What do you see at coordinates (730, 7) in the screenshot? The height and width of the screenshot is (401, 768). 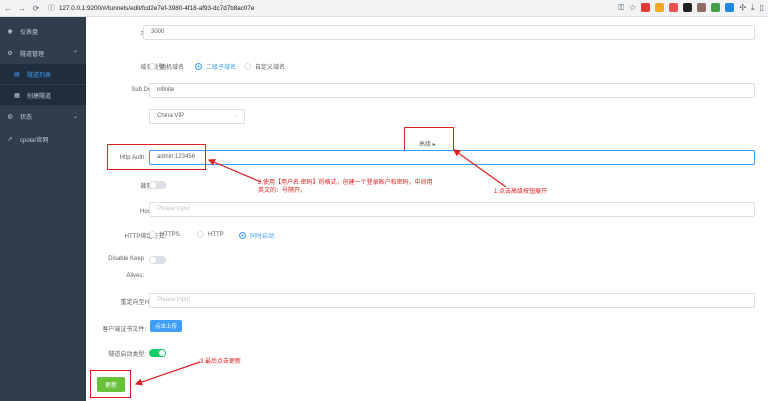 I see `extension-blue-icon` at bounding box center [730, 7].